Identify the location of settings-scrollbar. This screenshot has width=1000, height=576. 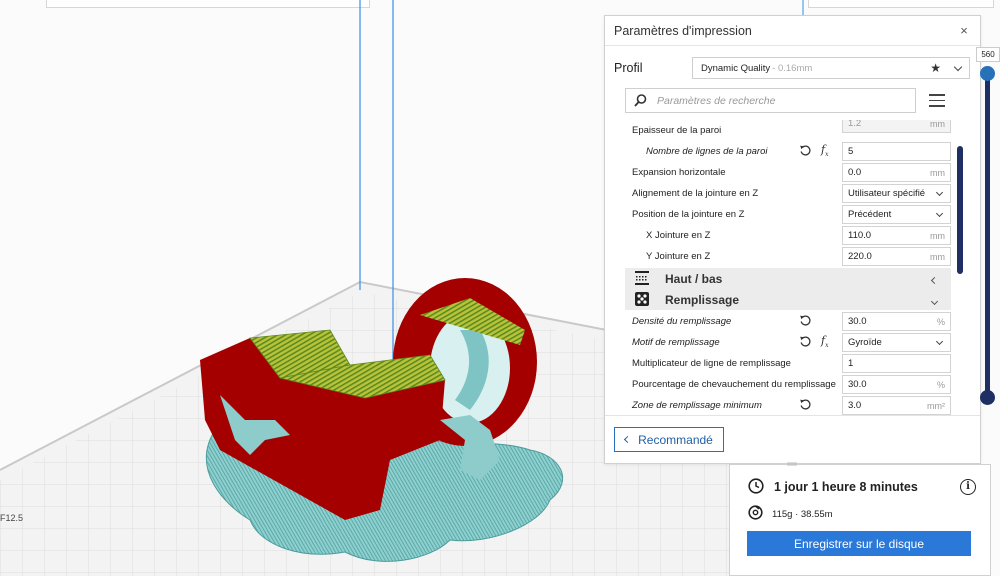
(960, 210).